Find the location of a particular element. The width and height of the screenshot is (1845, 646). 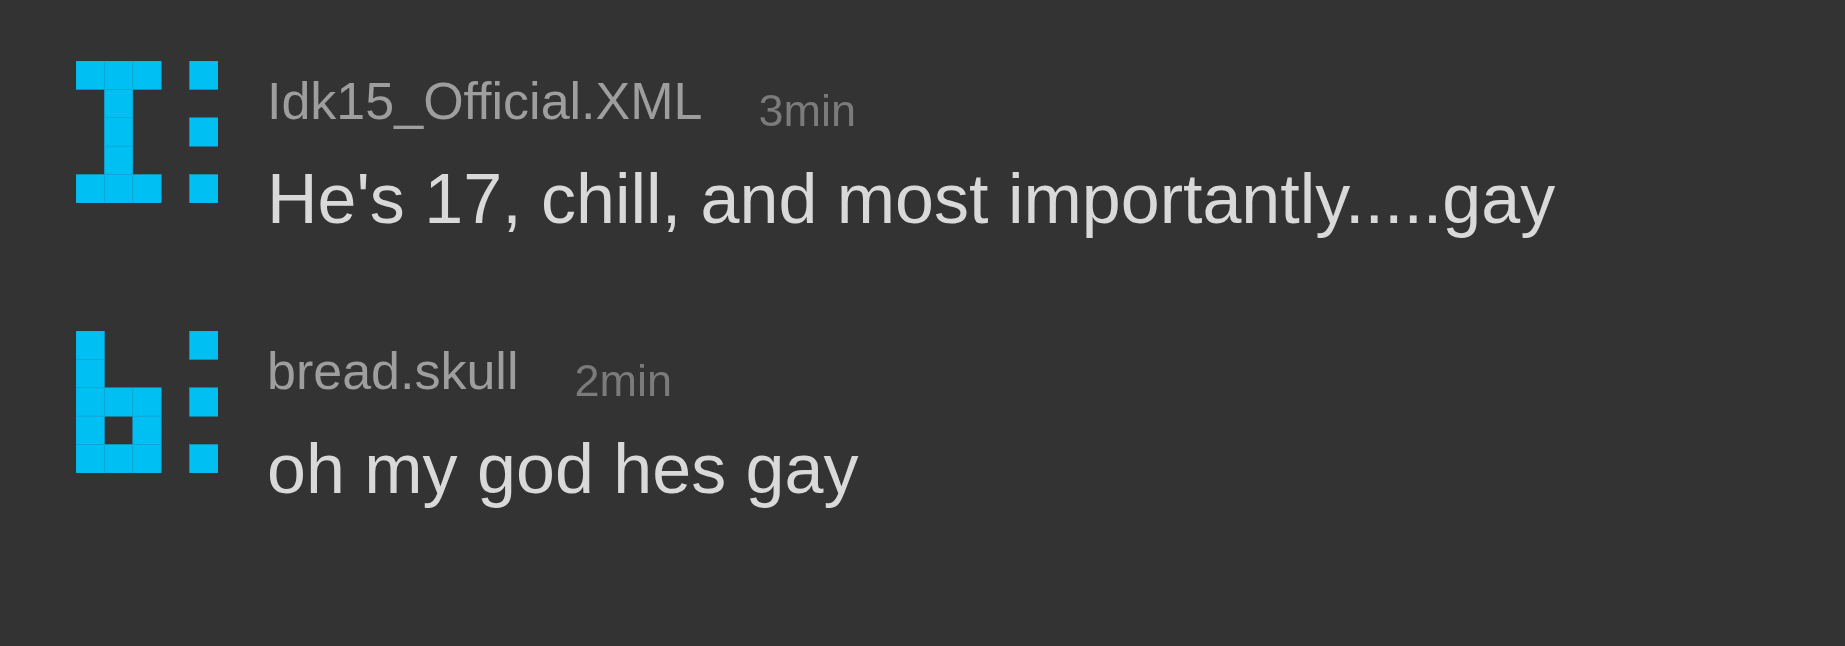

username: bread.skull is located at coordinates (393, 371).